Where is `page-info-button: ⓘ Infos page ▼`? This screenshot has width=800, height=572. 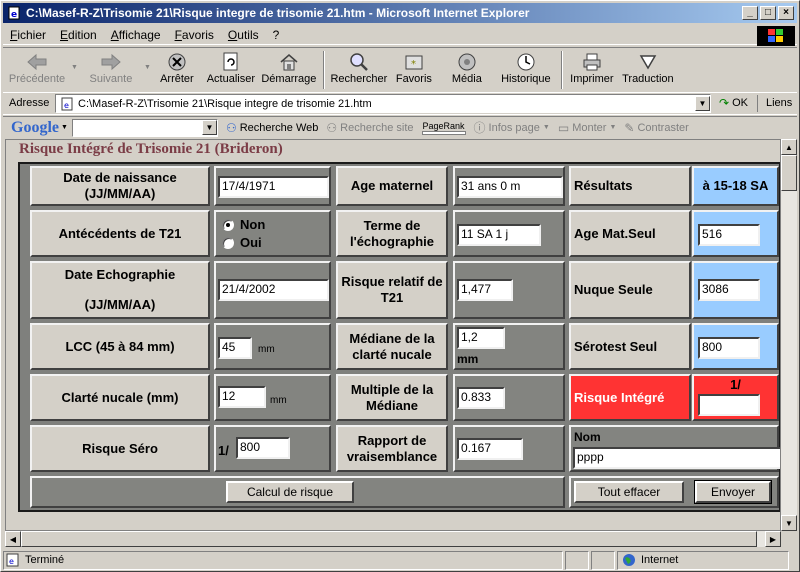 page-info-button: ⓘ Infos page ▼ is located at coordinates (512, 127).